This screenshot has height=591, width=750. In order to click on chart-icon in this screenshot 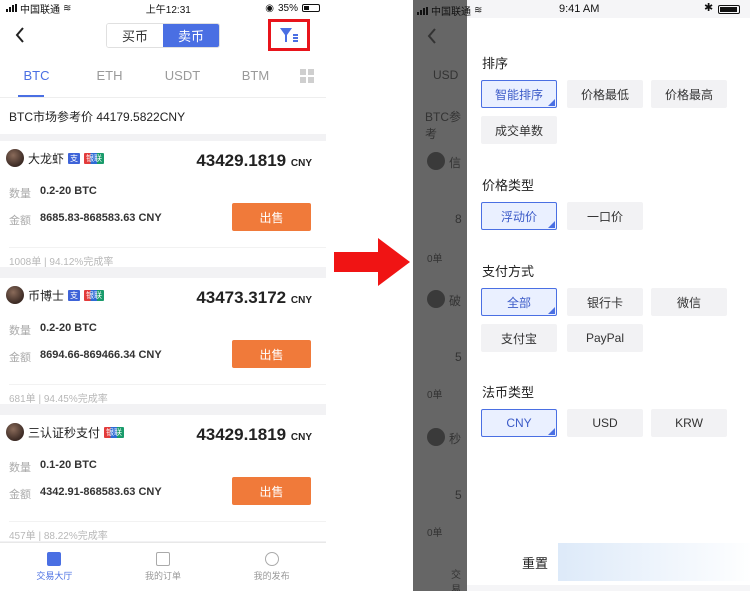, I will do `click(54, 559)`.